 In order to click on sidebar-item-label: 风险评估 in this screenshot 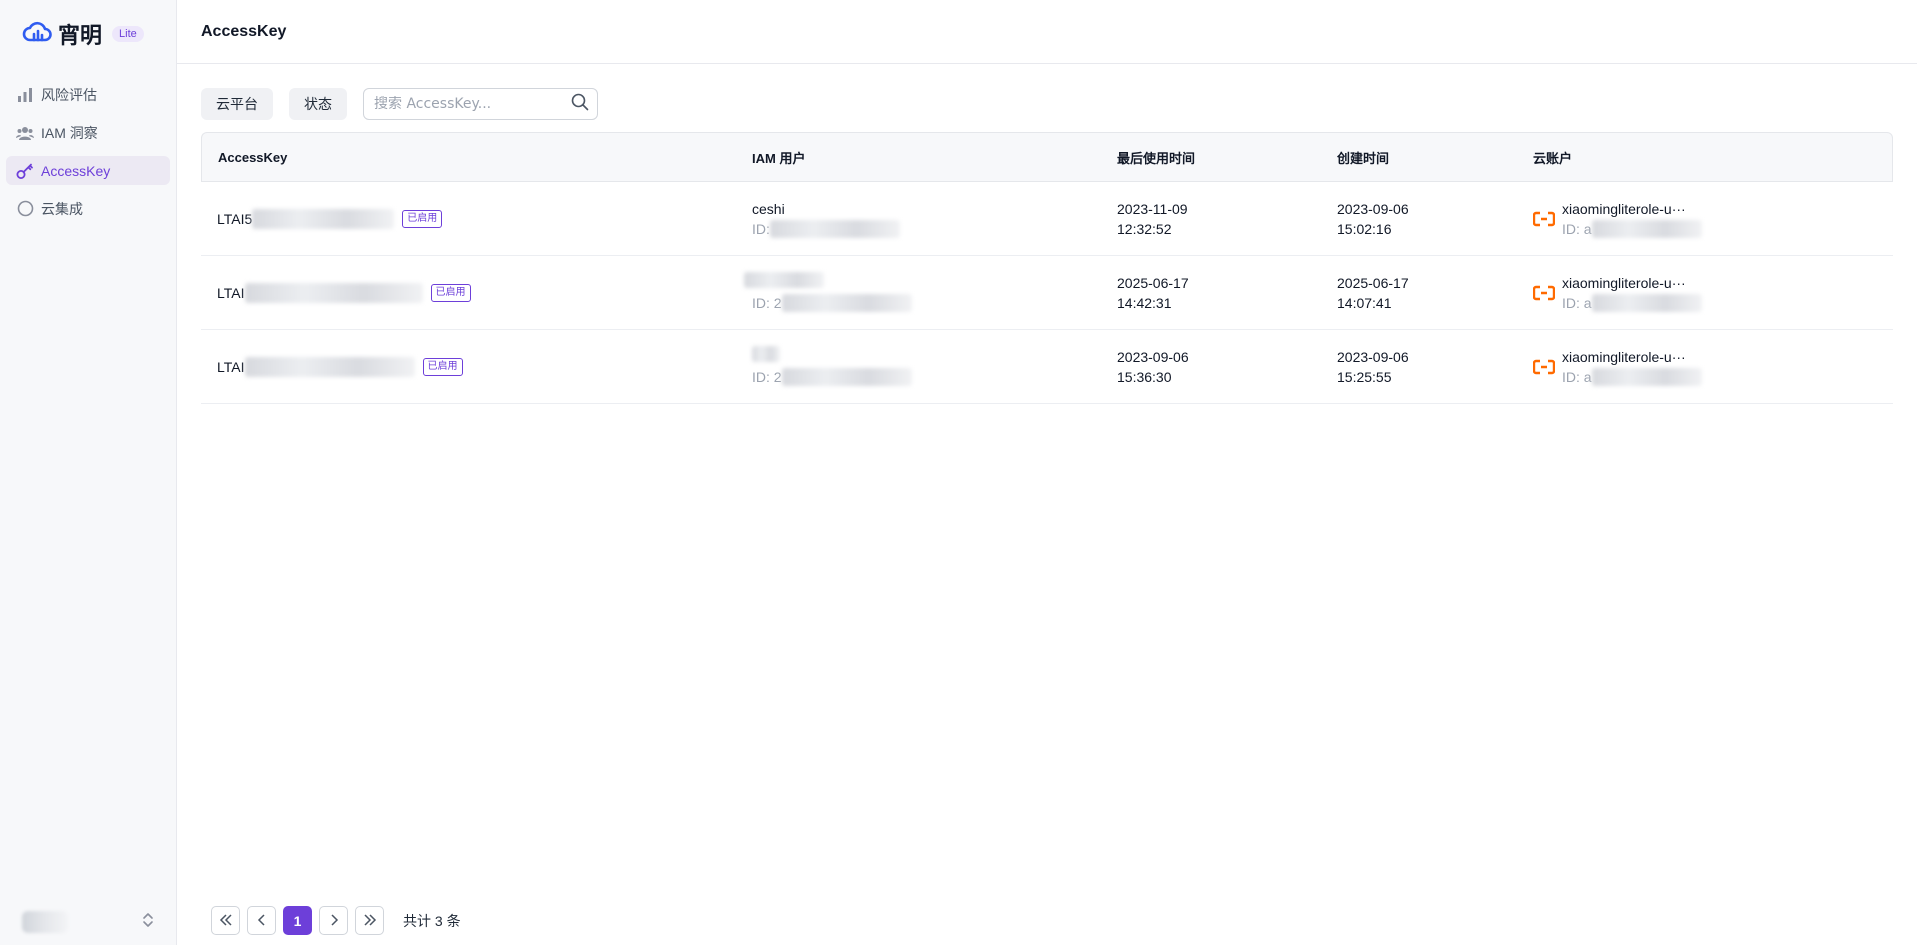, I will do `click(69, 94)`.